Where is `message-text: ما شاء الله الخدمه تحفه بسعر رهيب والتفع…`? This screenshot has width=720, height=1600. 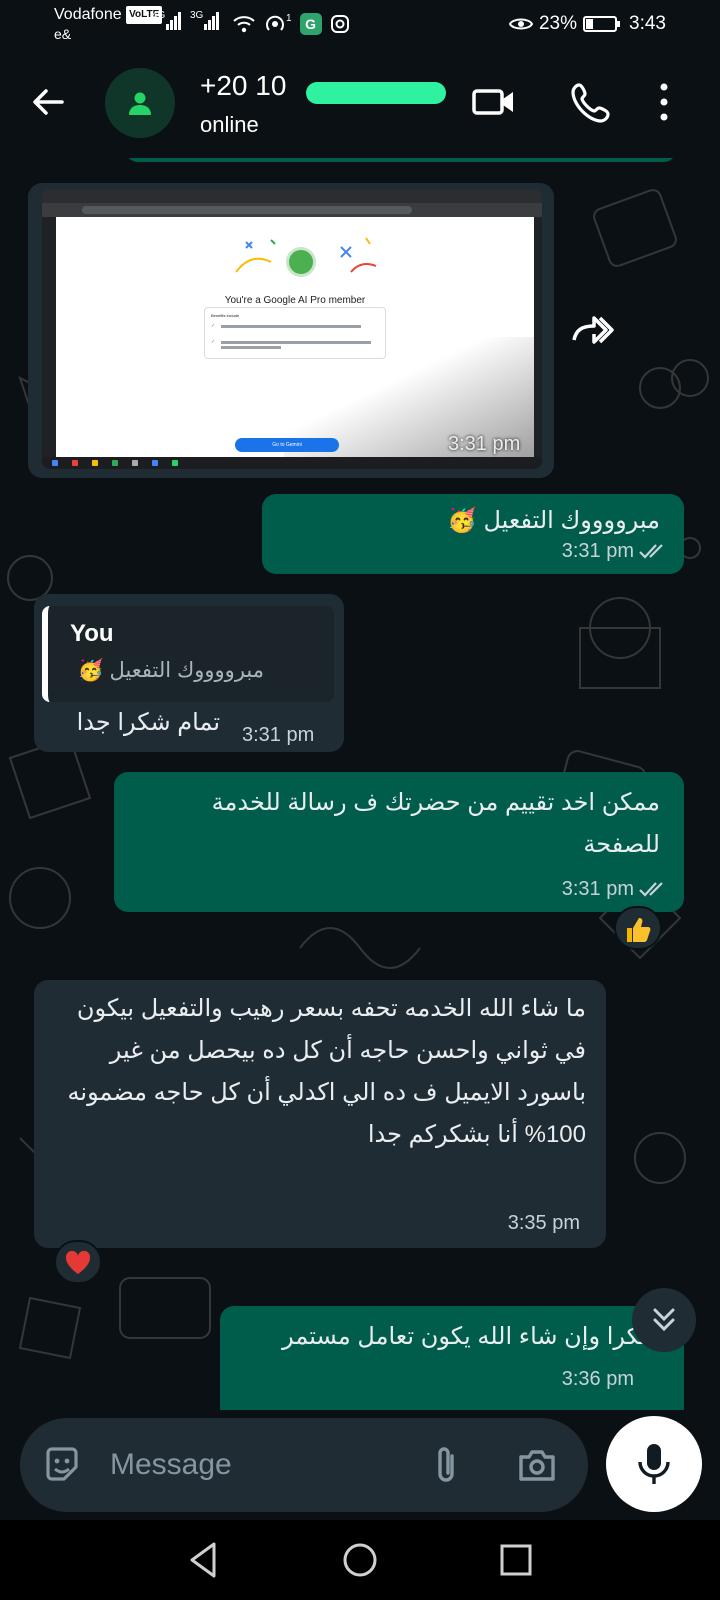 message-text: ما شاء الله الخدمه تحفه بسعر رهيب والتفع… is located at coordinates (326, 1071).